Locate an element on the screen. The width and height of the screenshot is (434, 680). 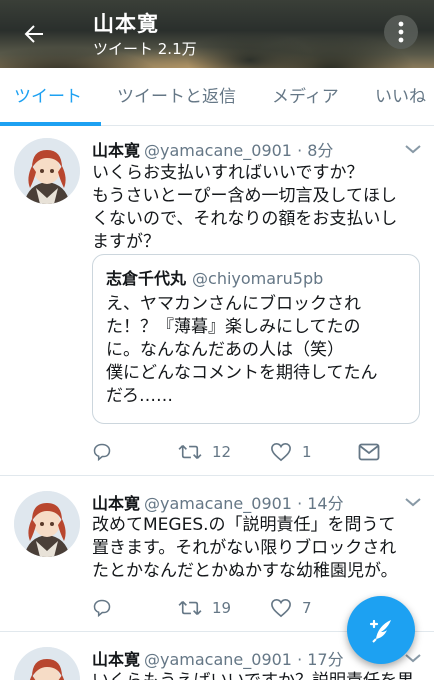
like-button: 1 is located at coordinates (291, 452).